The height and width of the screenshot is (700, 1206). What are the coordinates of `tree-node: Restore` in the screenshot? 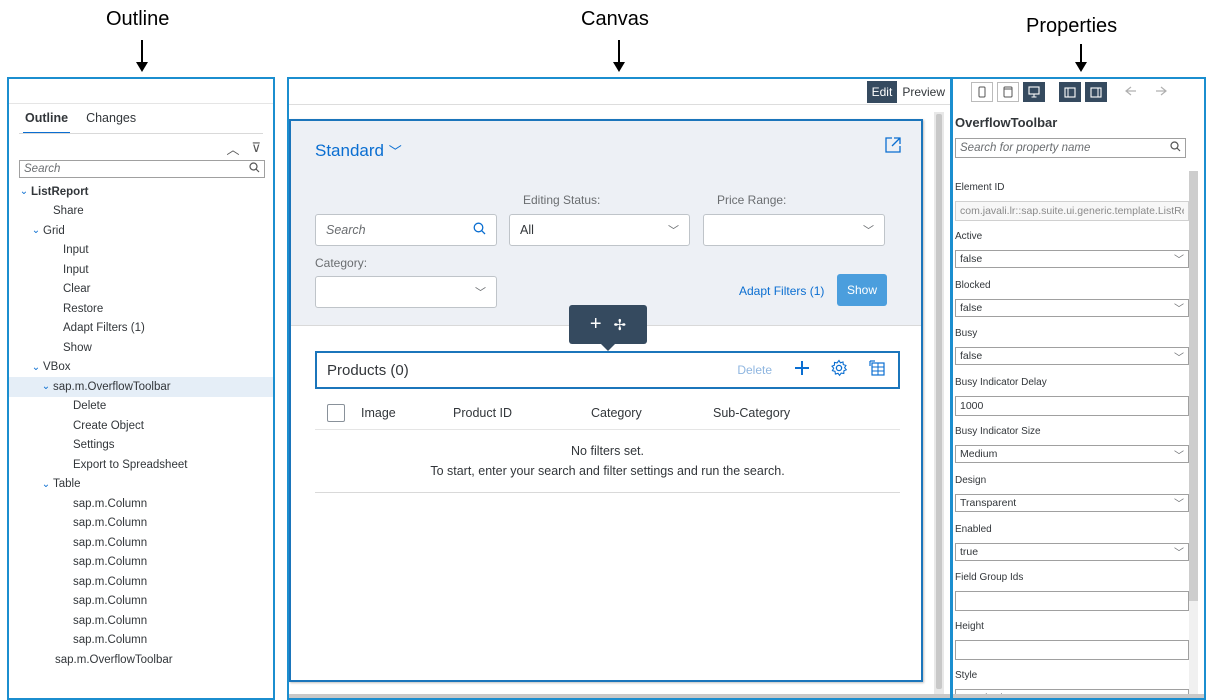 It's located at (141, 309).